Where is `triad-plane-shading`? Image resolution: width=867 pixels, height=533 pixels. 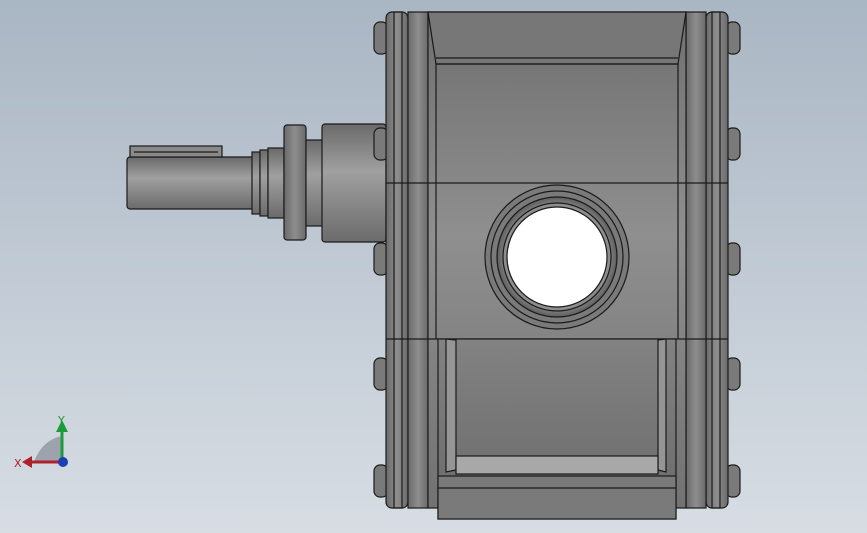
triad-plane-shading is located at coordinates (48, 449).